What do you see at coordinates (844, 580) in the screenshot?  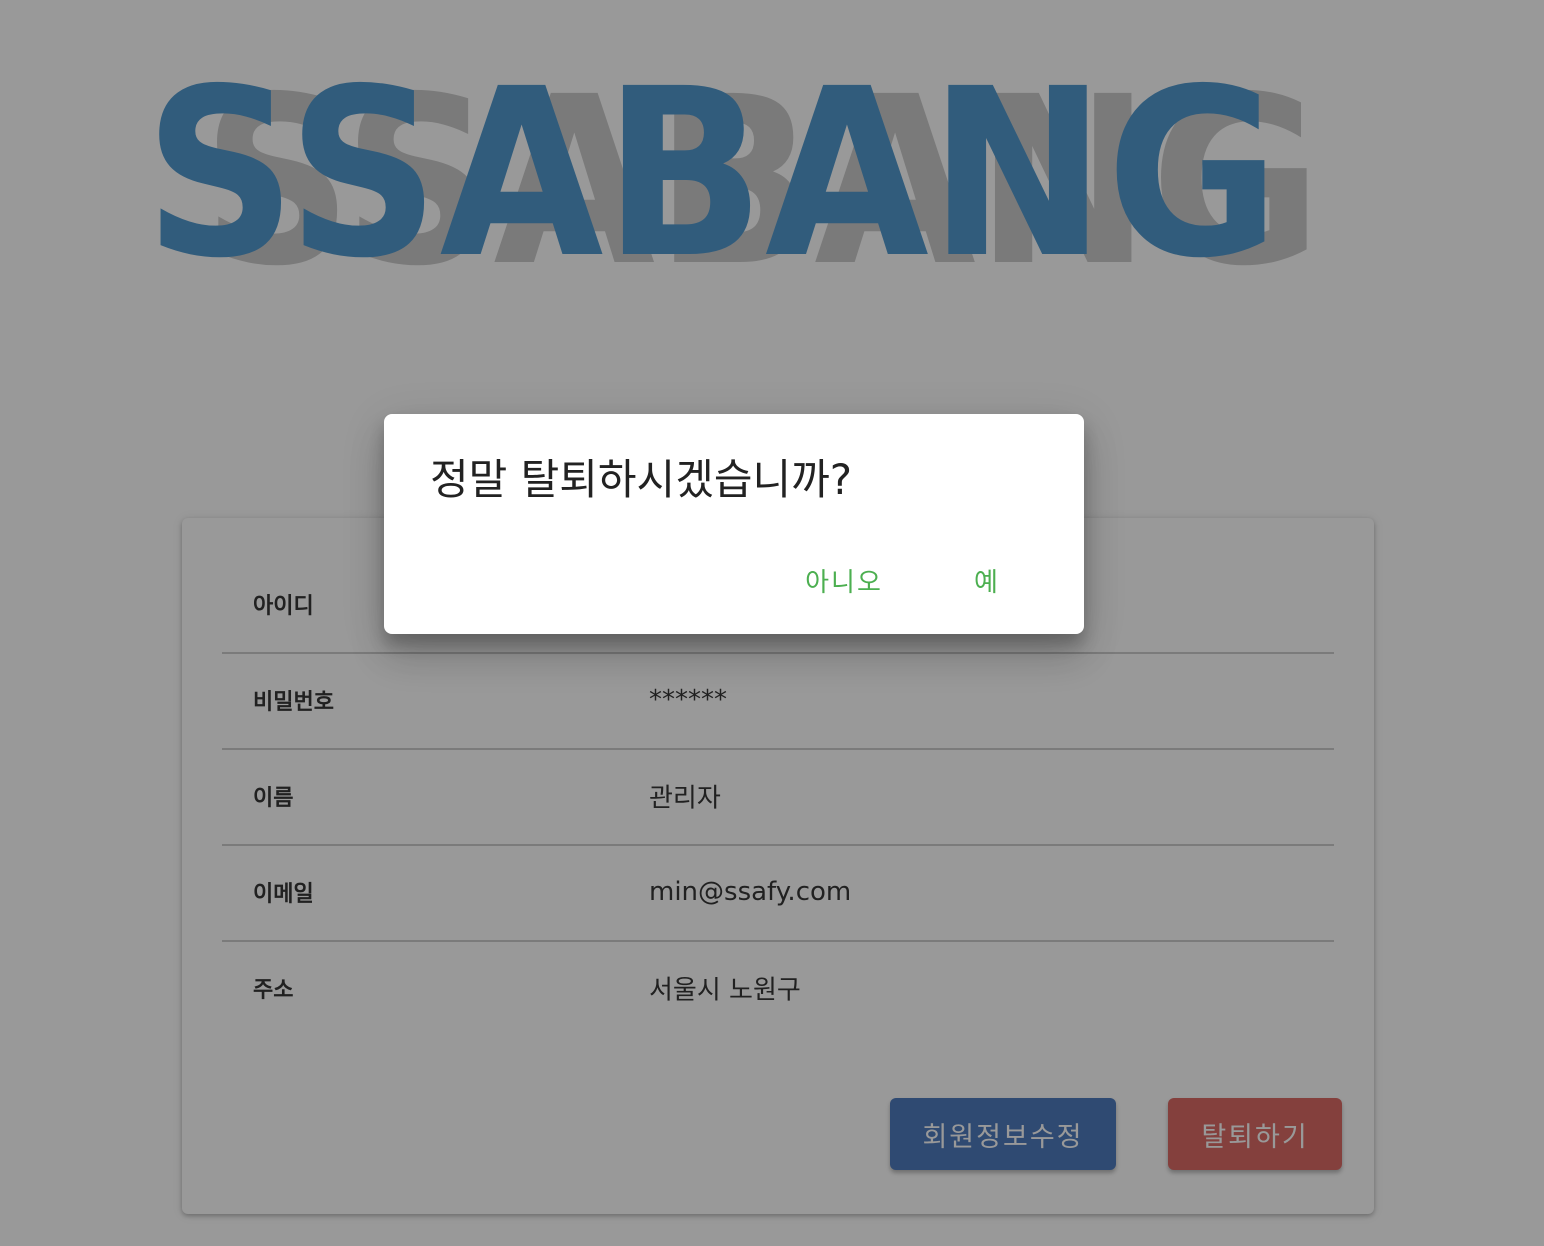 I see `dialog-no-button: 아니오` at bounding box center [844, 580].